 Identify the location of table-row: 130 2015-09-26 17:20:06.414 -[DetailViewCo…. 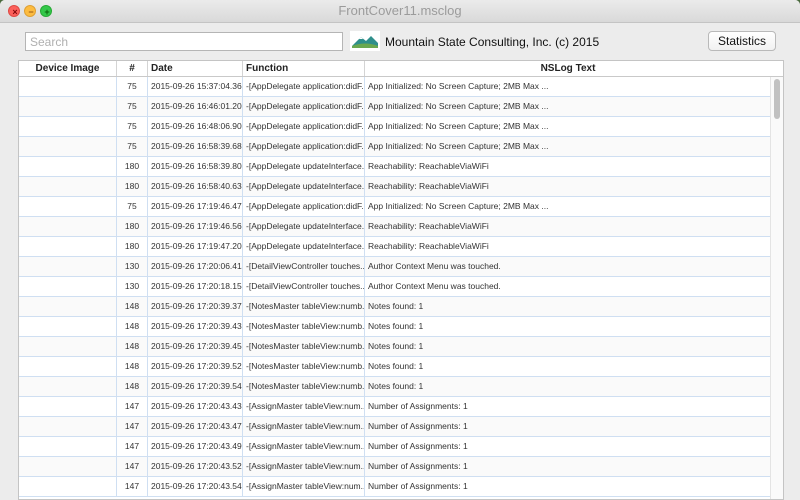
(395, 267).